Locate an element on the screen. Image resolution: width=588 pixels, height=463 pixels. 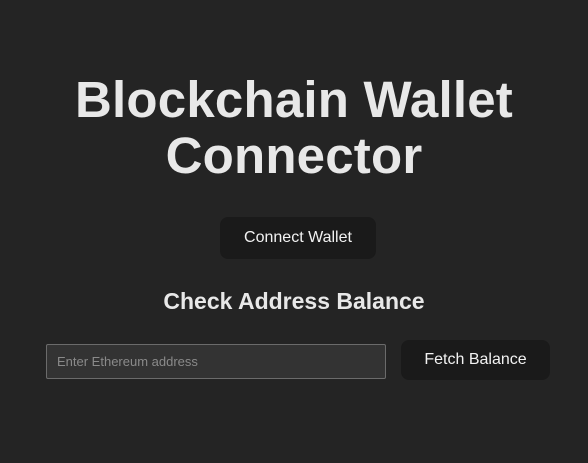
connect-wallet-button: Connect Wallet is located at coordinates (298, 238).